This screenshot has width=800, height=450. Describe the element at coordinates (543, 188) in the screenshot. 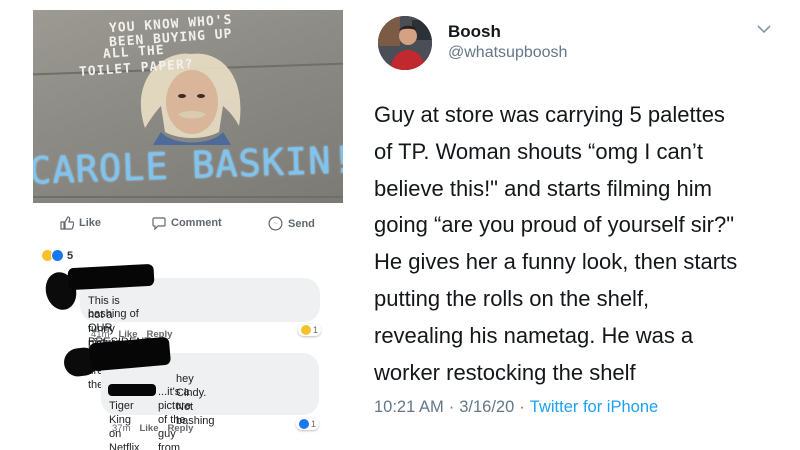

I see `tweet-text-line: believe this!" and starts filming him` at that location.